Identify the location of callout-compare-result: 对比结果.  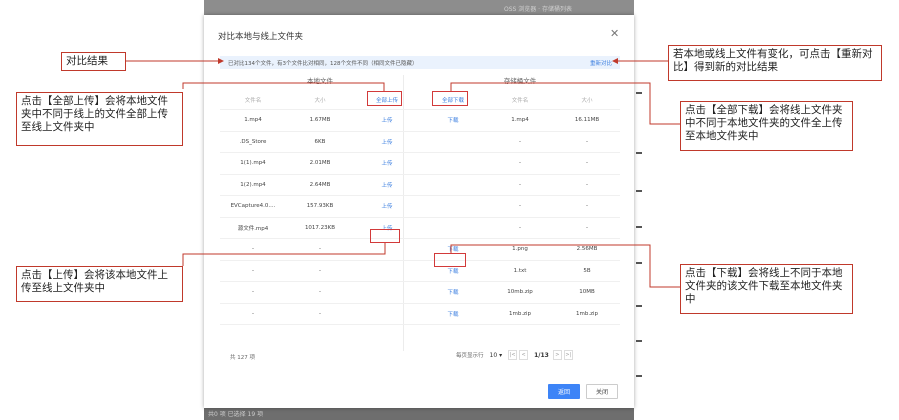
(93, 61).